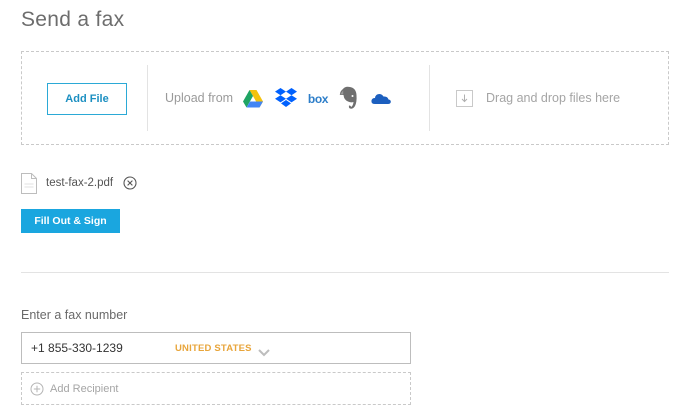  What do you see at coordinates (216, 388) in the screenshot?
I see `add-recipient-button: Add Recipient` at bounding box center [216, 388].